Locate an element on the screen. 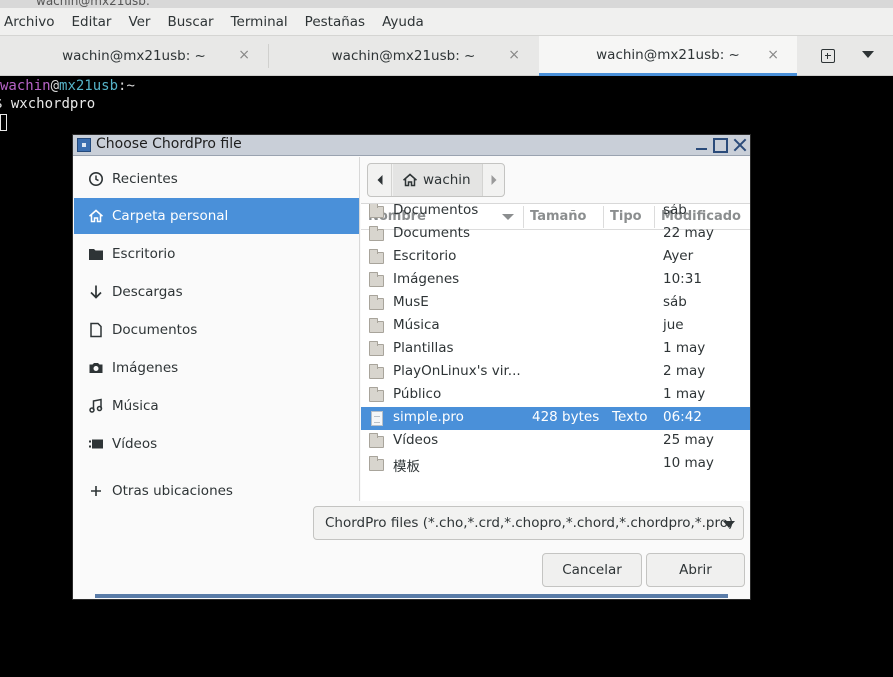 This screenshot has width=893, height=677. open-button: Abrir is located at coordinates (695, 570).